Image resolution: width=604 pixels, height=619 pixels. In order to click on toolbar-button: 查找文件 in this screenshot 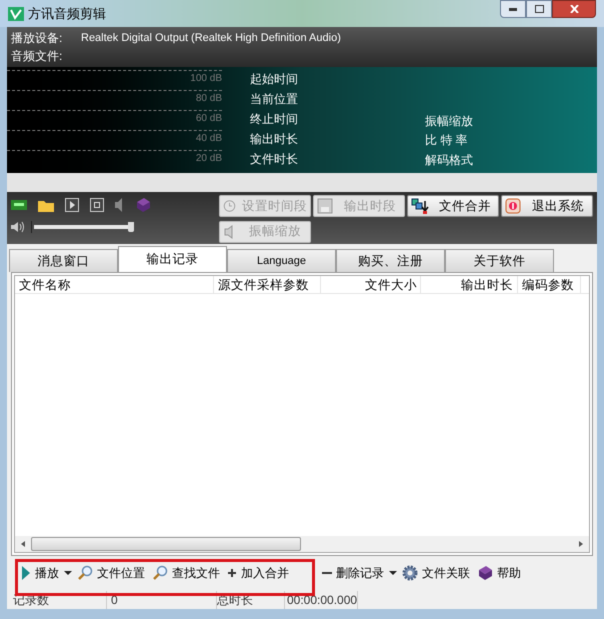, I will do `click(186, 573)`.